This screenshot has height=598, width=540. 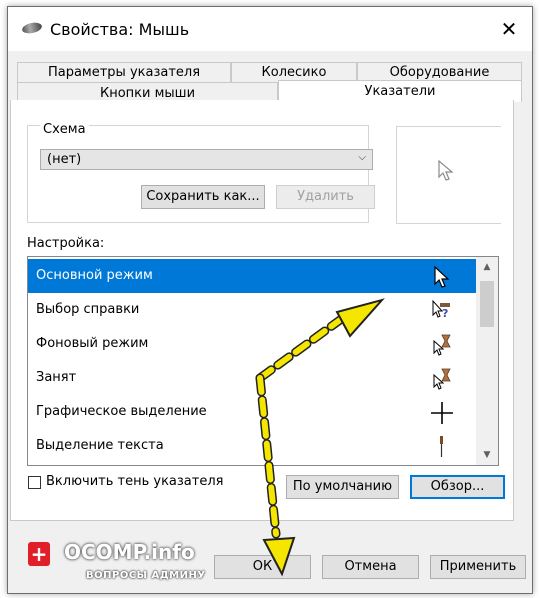 What do you see at coordinates (262, 567) in the screenshot?
I see `ok-button: ОК` at bounding box center [262, 567].